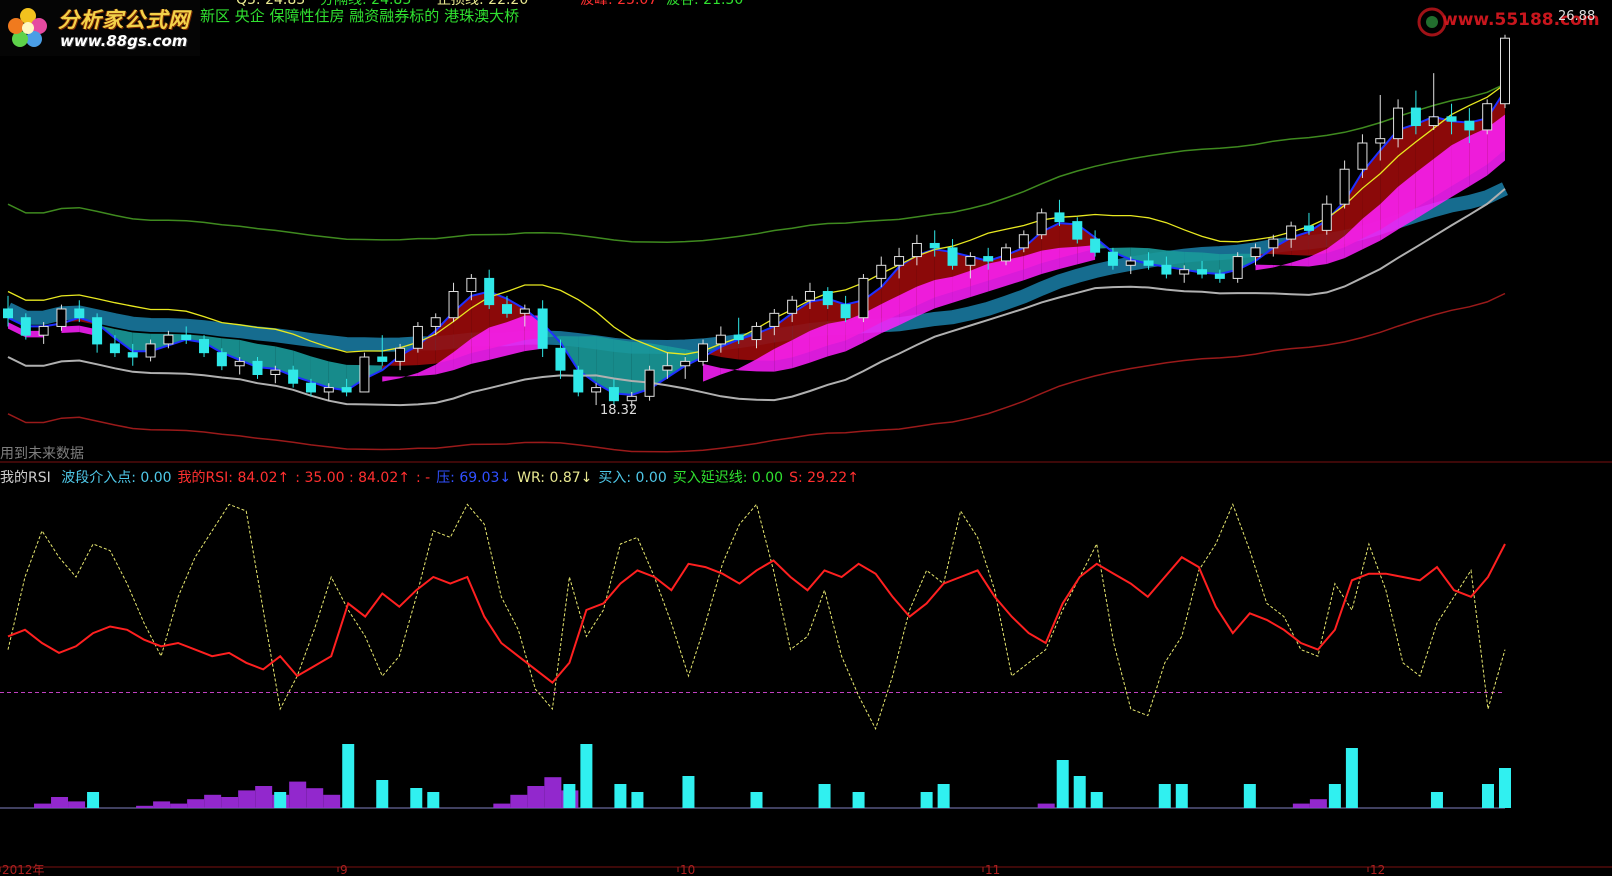 The height and width of the screenshot is (876, 1612). I want to click on logo-title: 分析家公式网, so click(124, 20).